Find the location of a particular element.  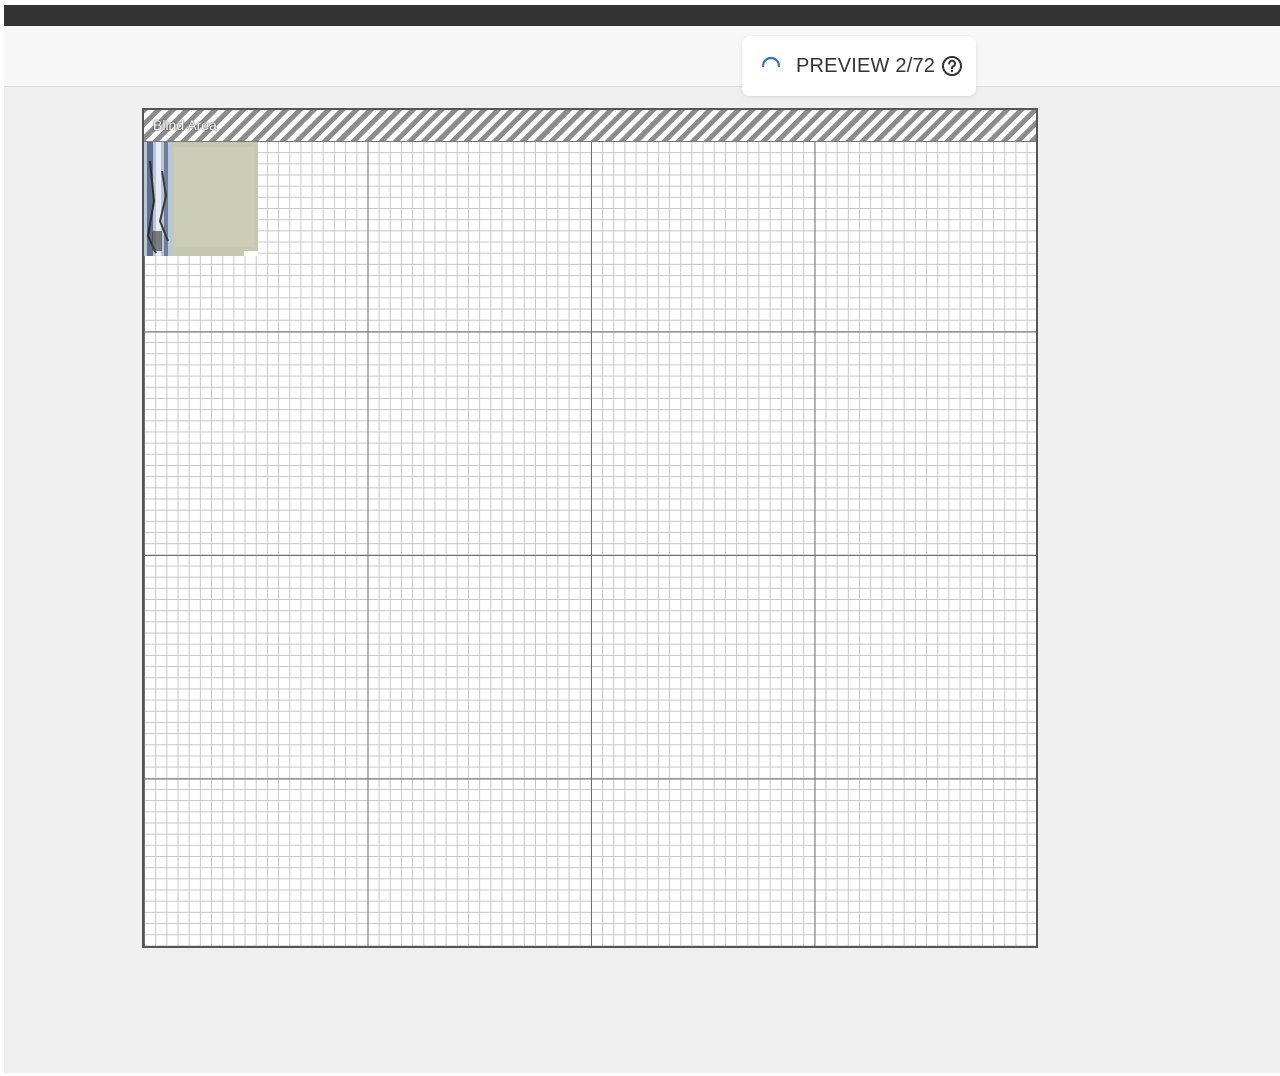

loading-spinner-icon is located at coordinates (771, 62).